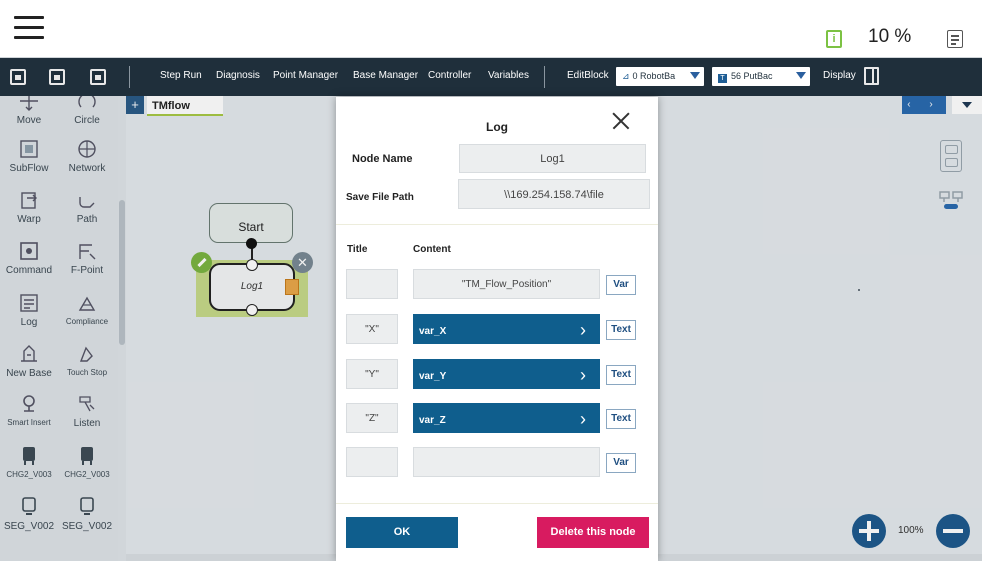 This screenshot has width=982, height=561. What do you see at coordinates (506, 329) in the screenshot?
I see `log-content-variable: var_X ›` at bounding box center [506, 329].